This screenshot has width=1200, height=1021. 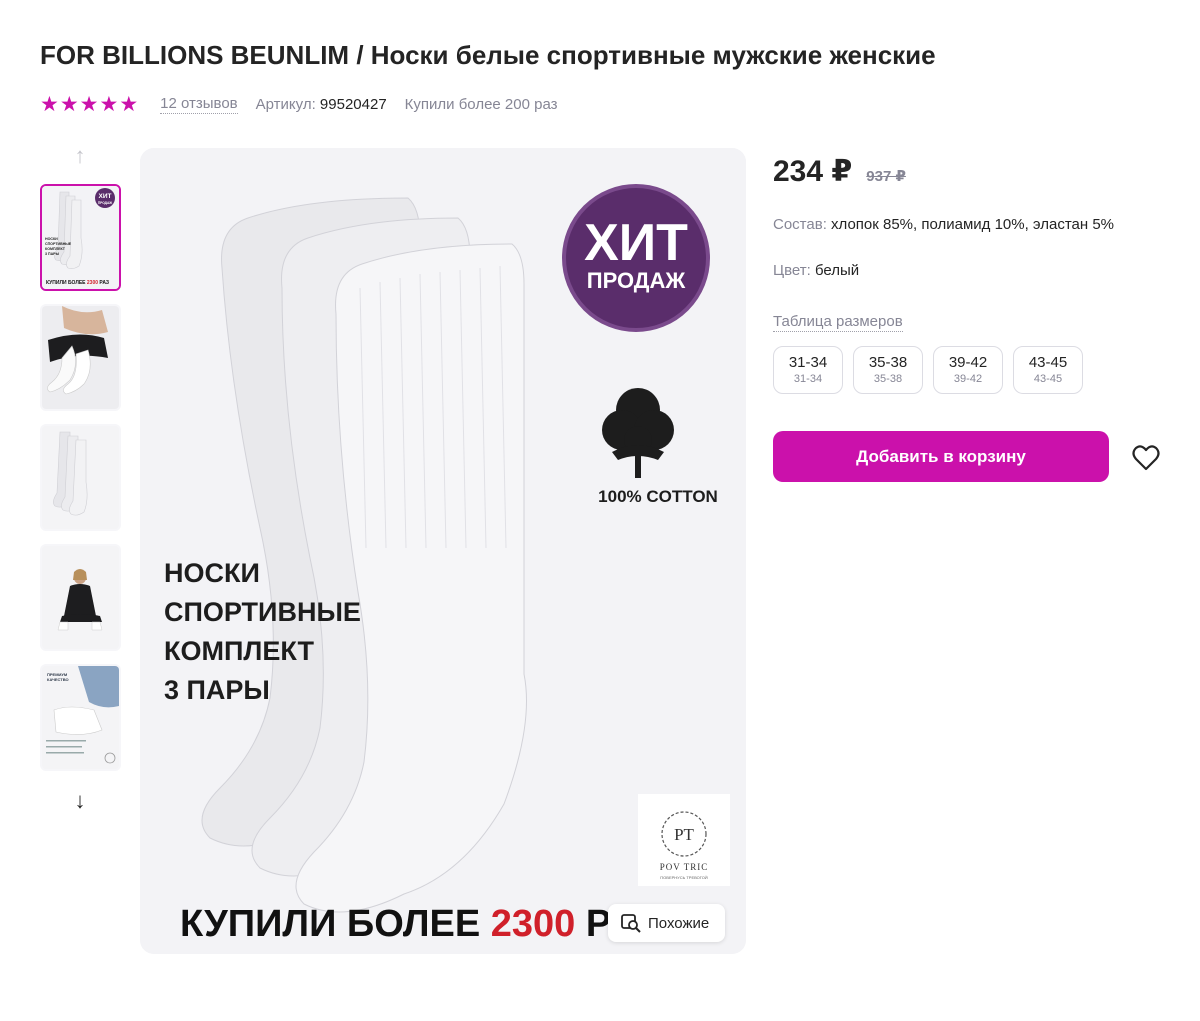 What do you see at coordinates (66, 283) in the screenshot?
I see `thumb1-bottom-text: КУПИЛИ БОЛЕЕ` at bounding box center [66, 283].